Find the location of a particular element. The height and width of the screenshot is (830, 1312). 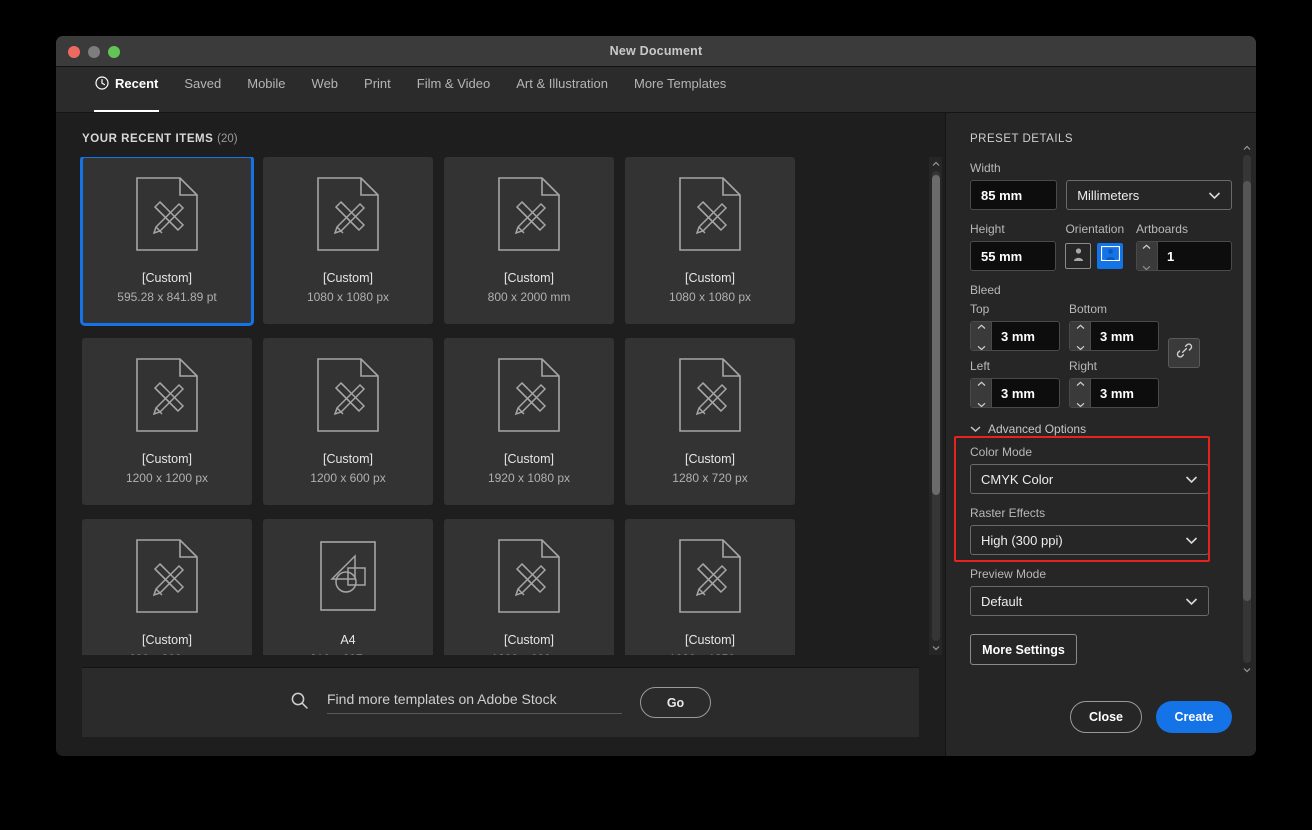

zoom-window-button is located at coordinates (114, 52).